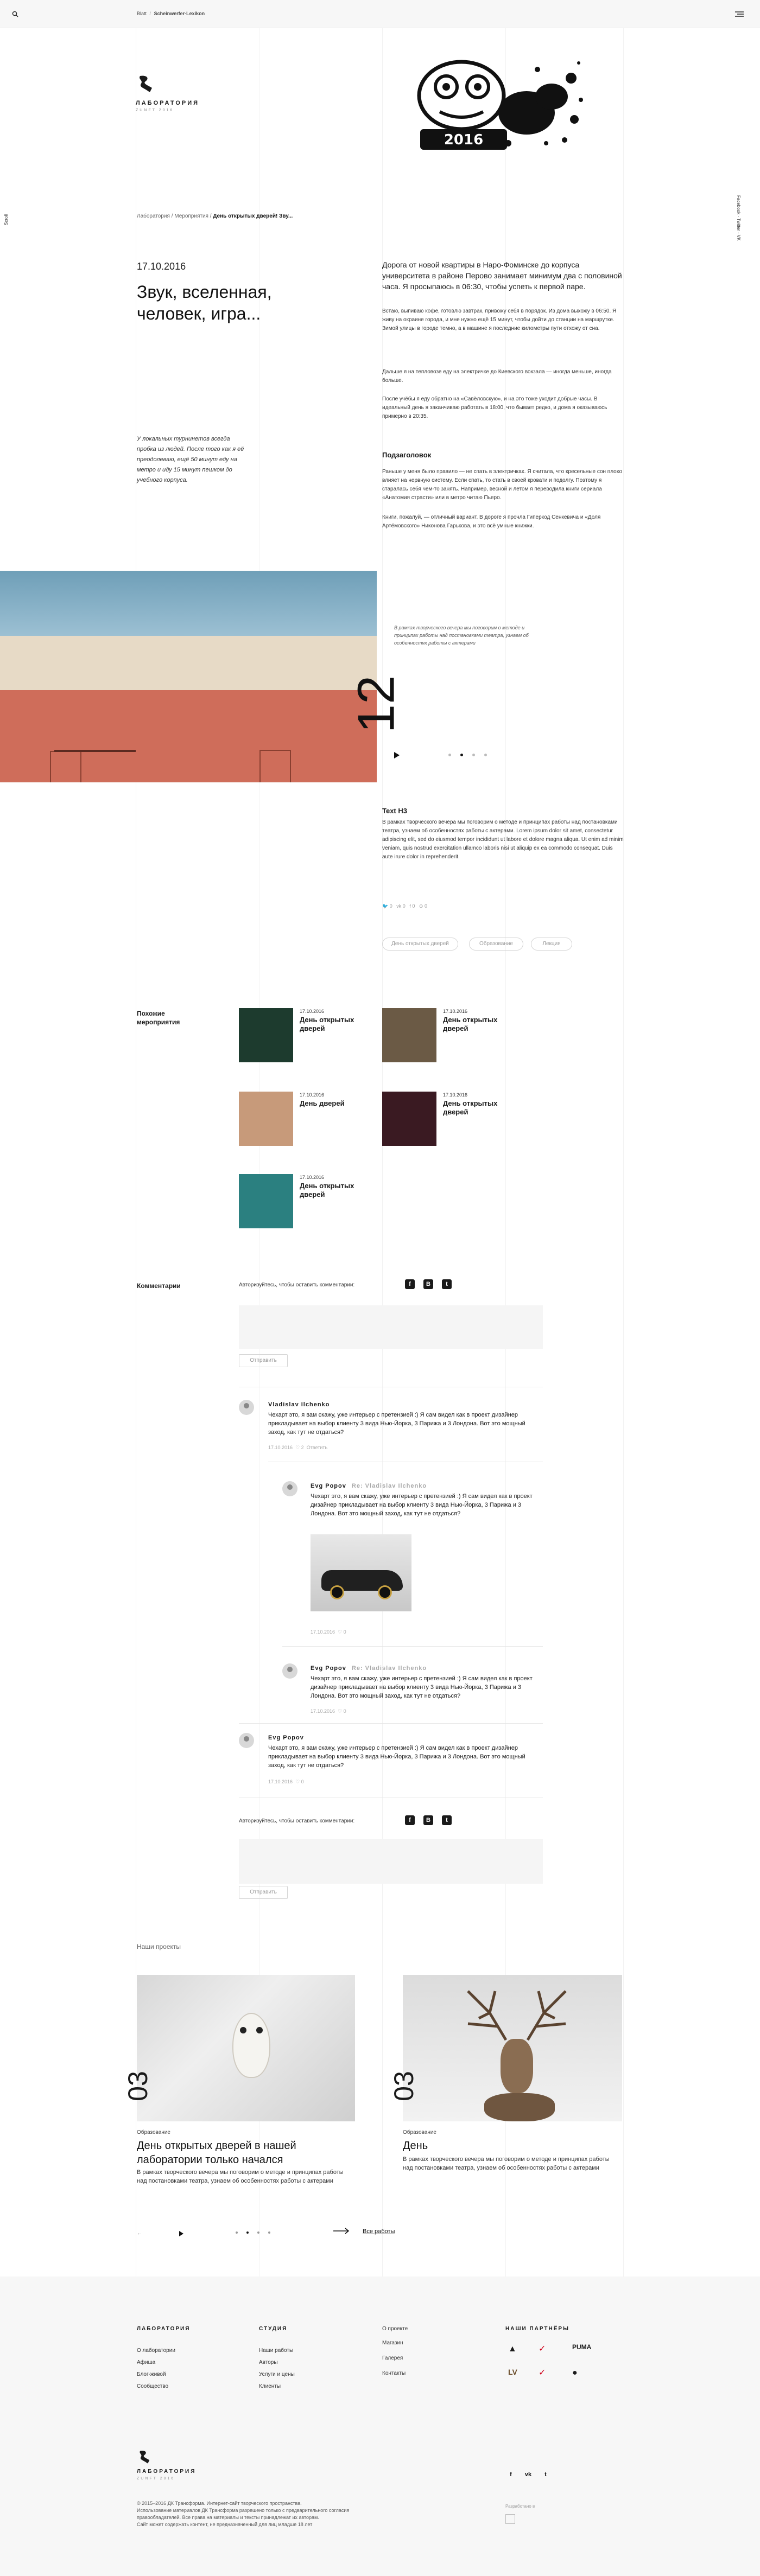  I want to click on footer-link: О лаборатории, so click(156, 2351).